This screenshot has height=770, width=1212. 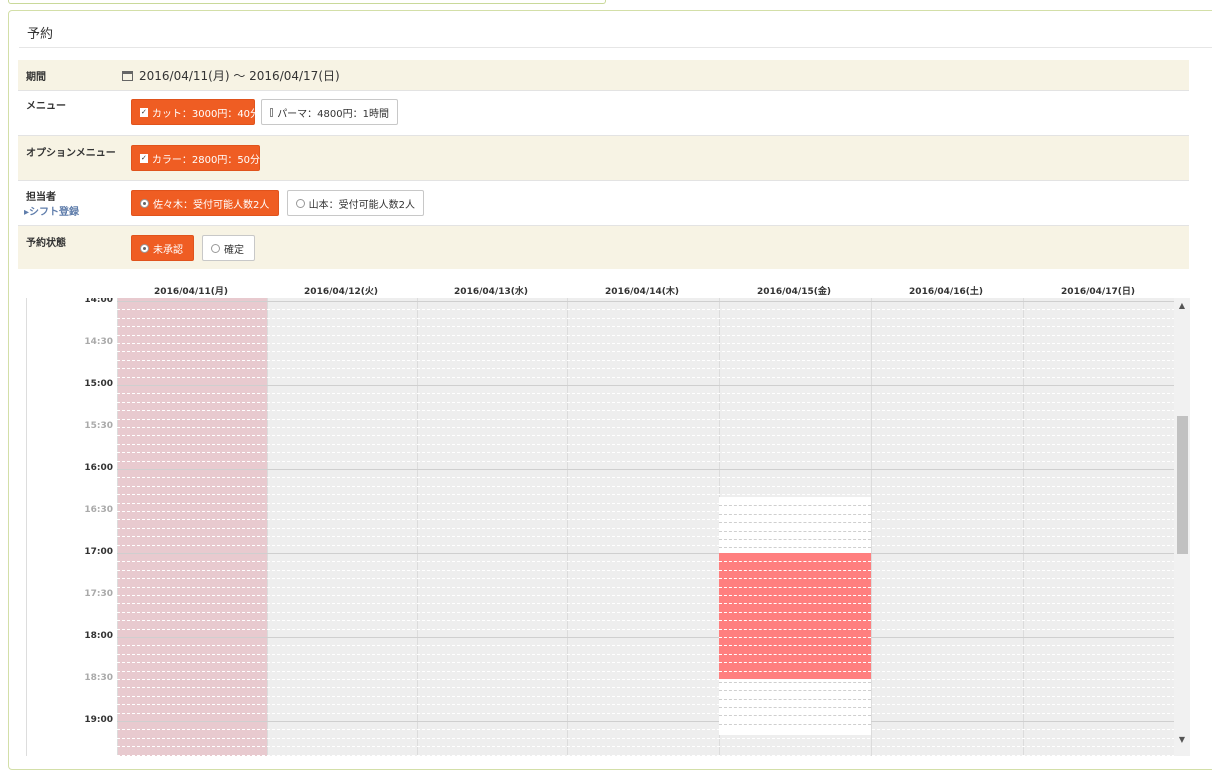 What do you see at coordinates (361, 205) in the screenshot?
I see `staff-option-label: 山本：受付可能人数2人` at bounding box center [361, 205].